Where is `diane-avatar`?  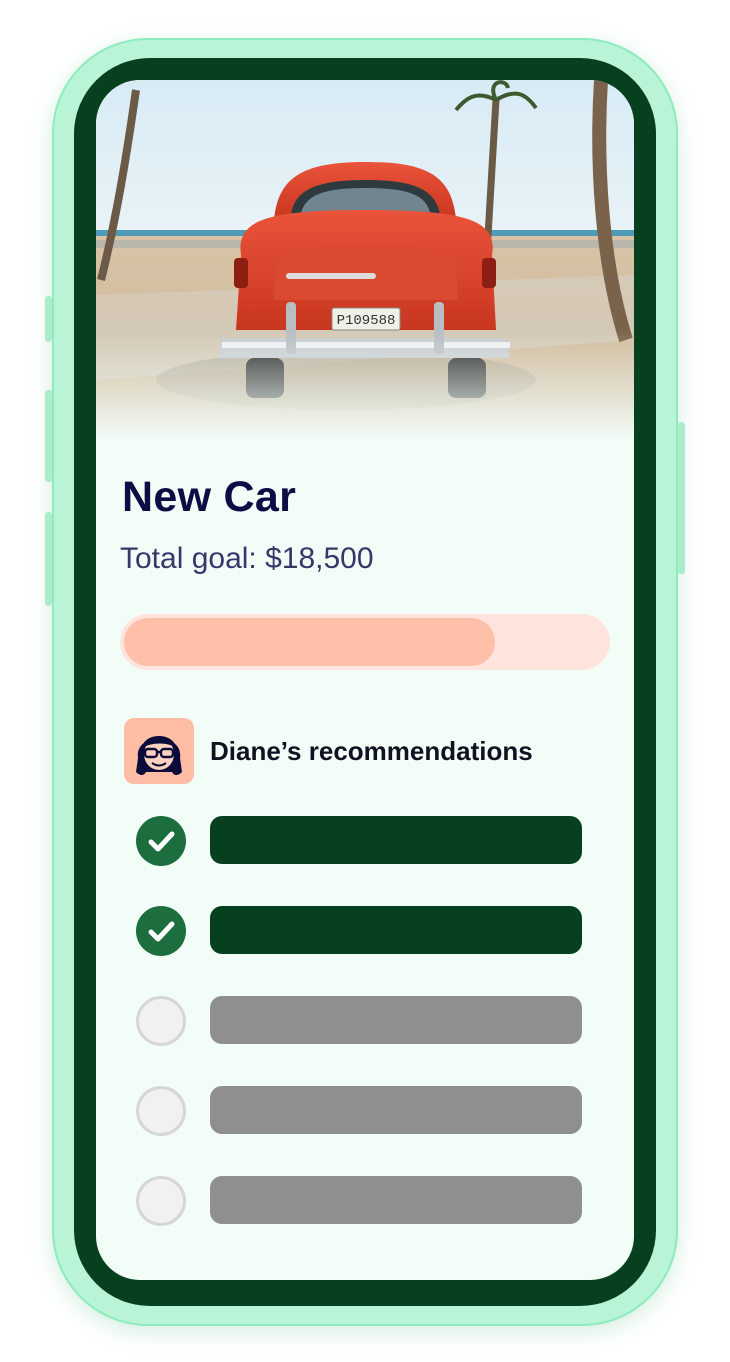
diane-avatar is located at coordinates (159, 751).